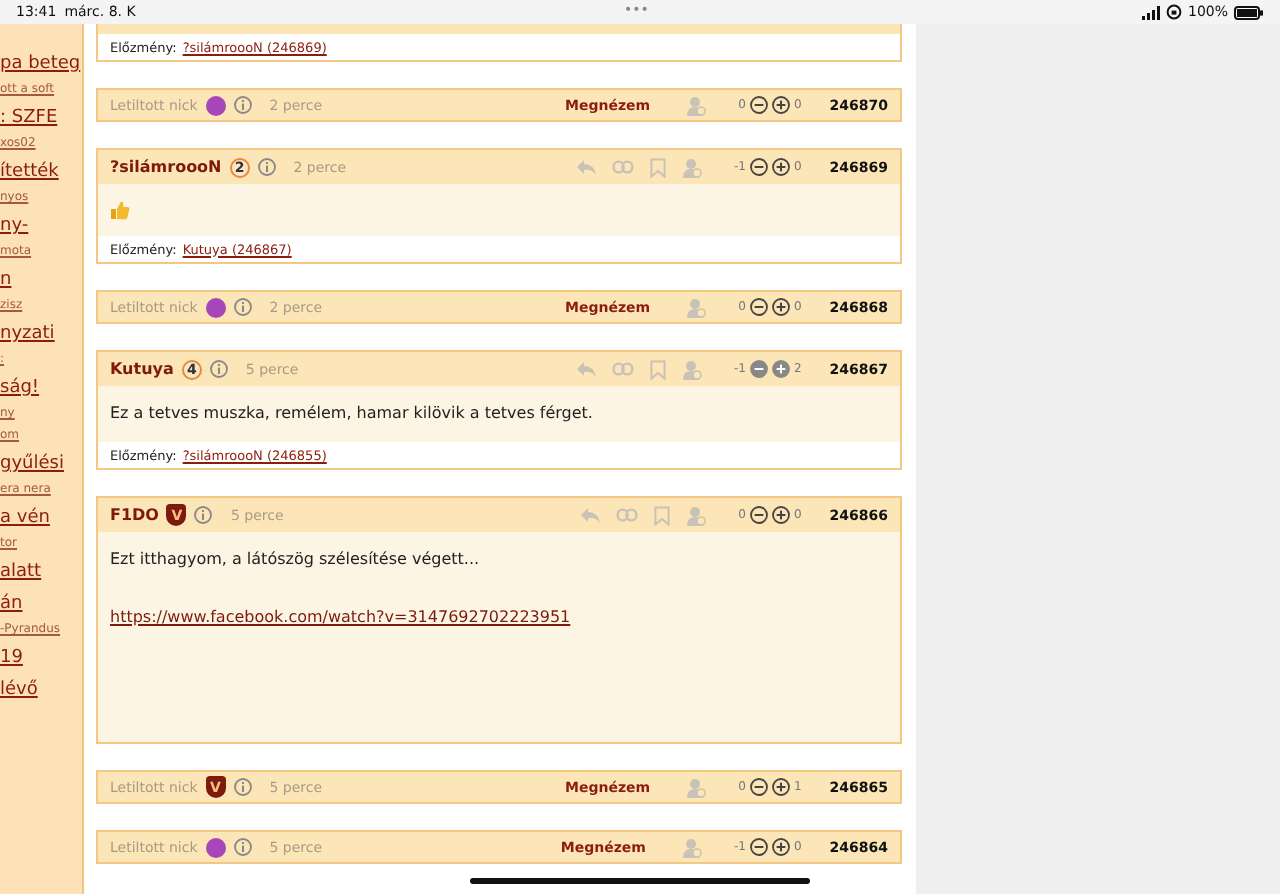  What do you see at coordinates (142, 369) in the screenshot?
I see `author-name: Kutuya` at bounding box center [142, 369].